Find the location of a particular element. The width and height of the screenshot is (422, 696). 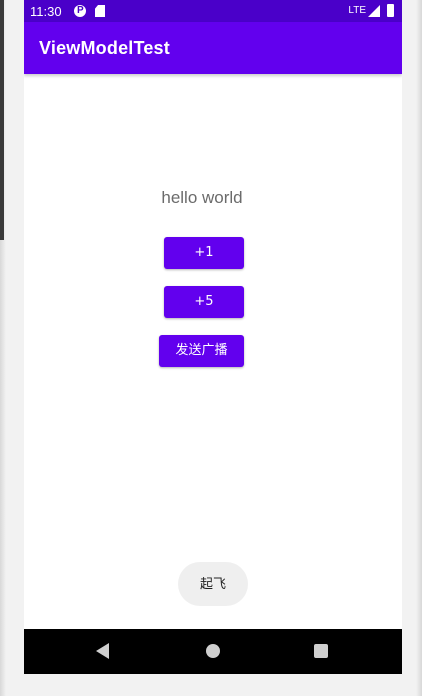

back-icon is located at coordinates (102, 651).